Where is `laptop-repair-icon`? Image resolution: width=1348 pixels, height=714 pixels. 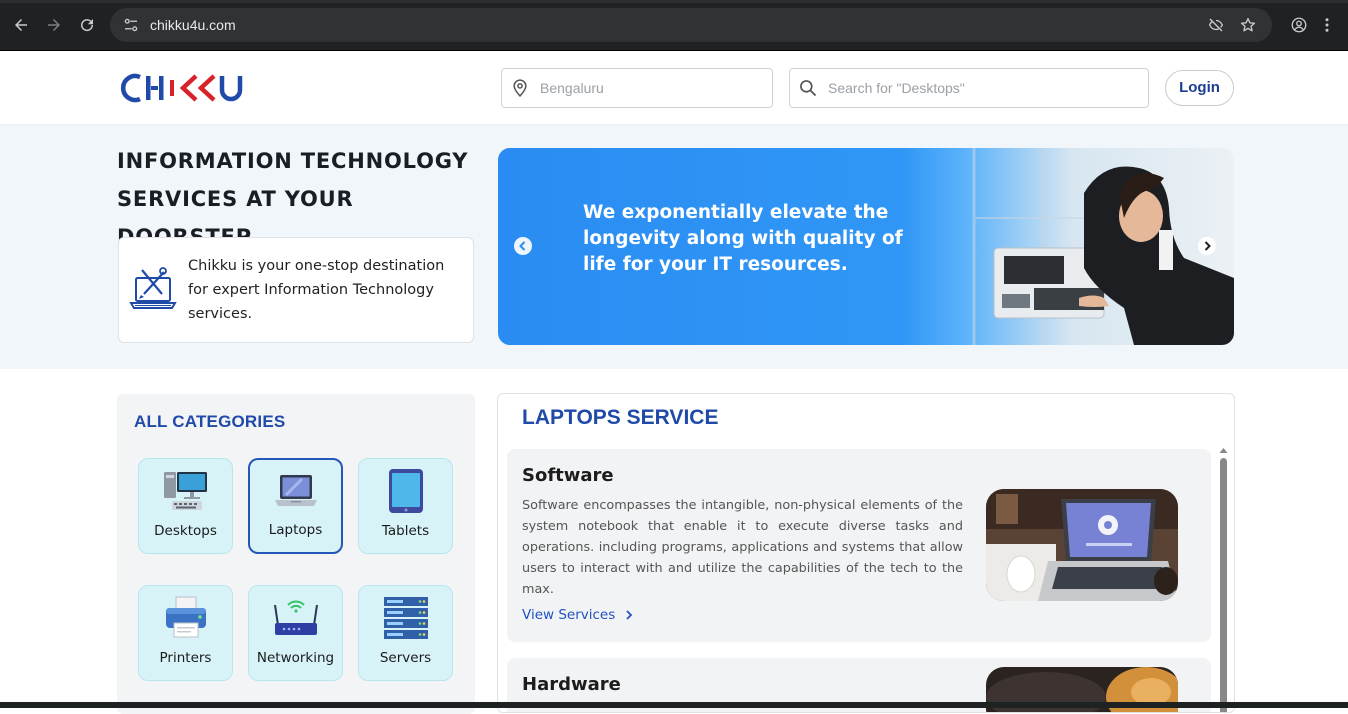 laptop-repair-icon is located at coordinates (153, 290).